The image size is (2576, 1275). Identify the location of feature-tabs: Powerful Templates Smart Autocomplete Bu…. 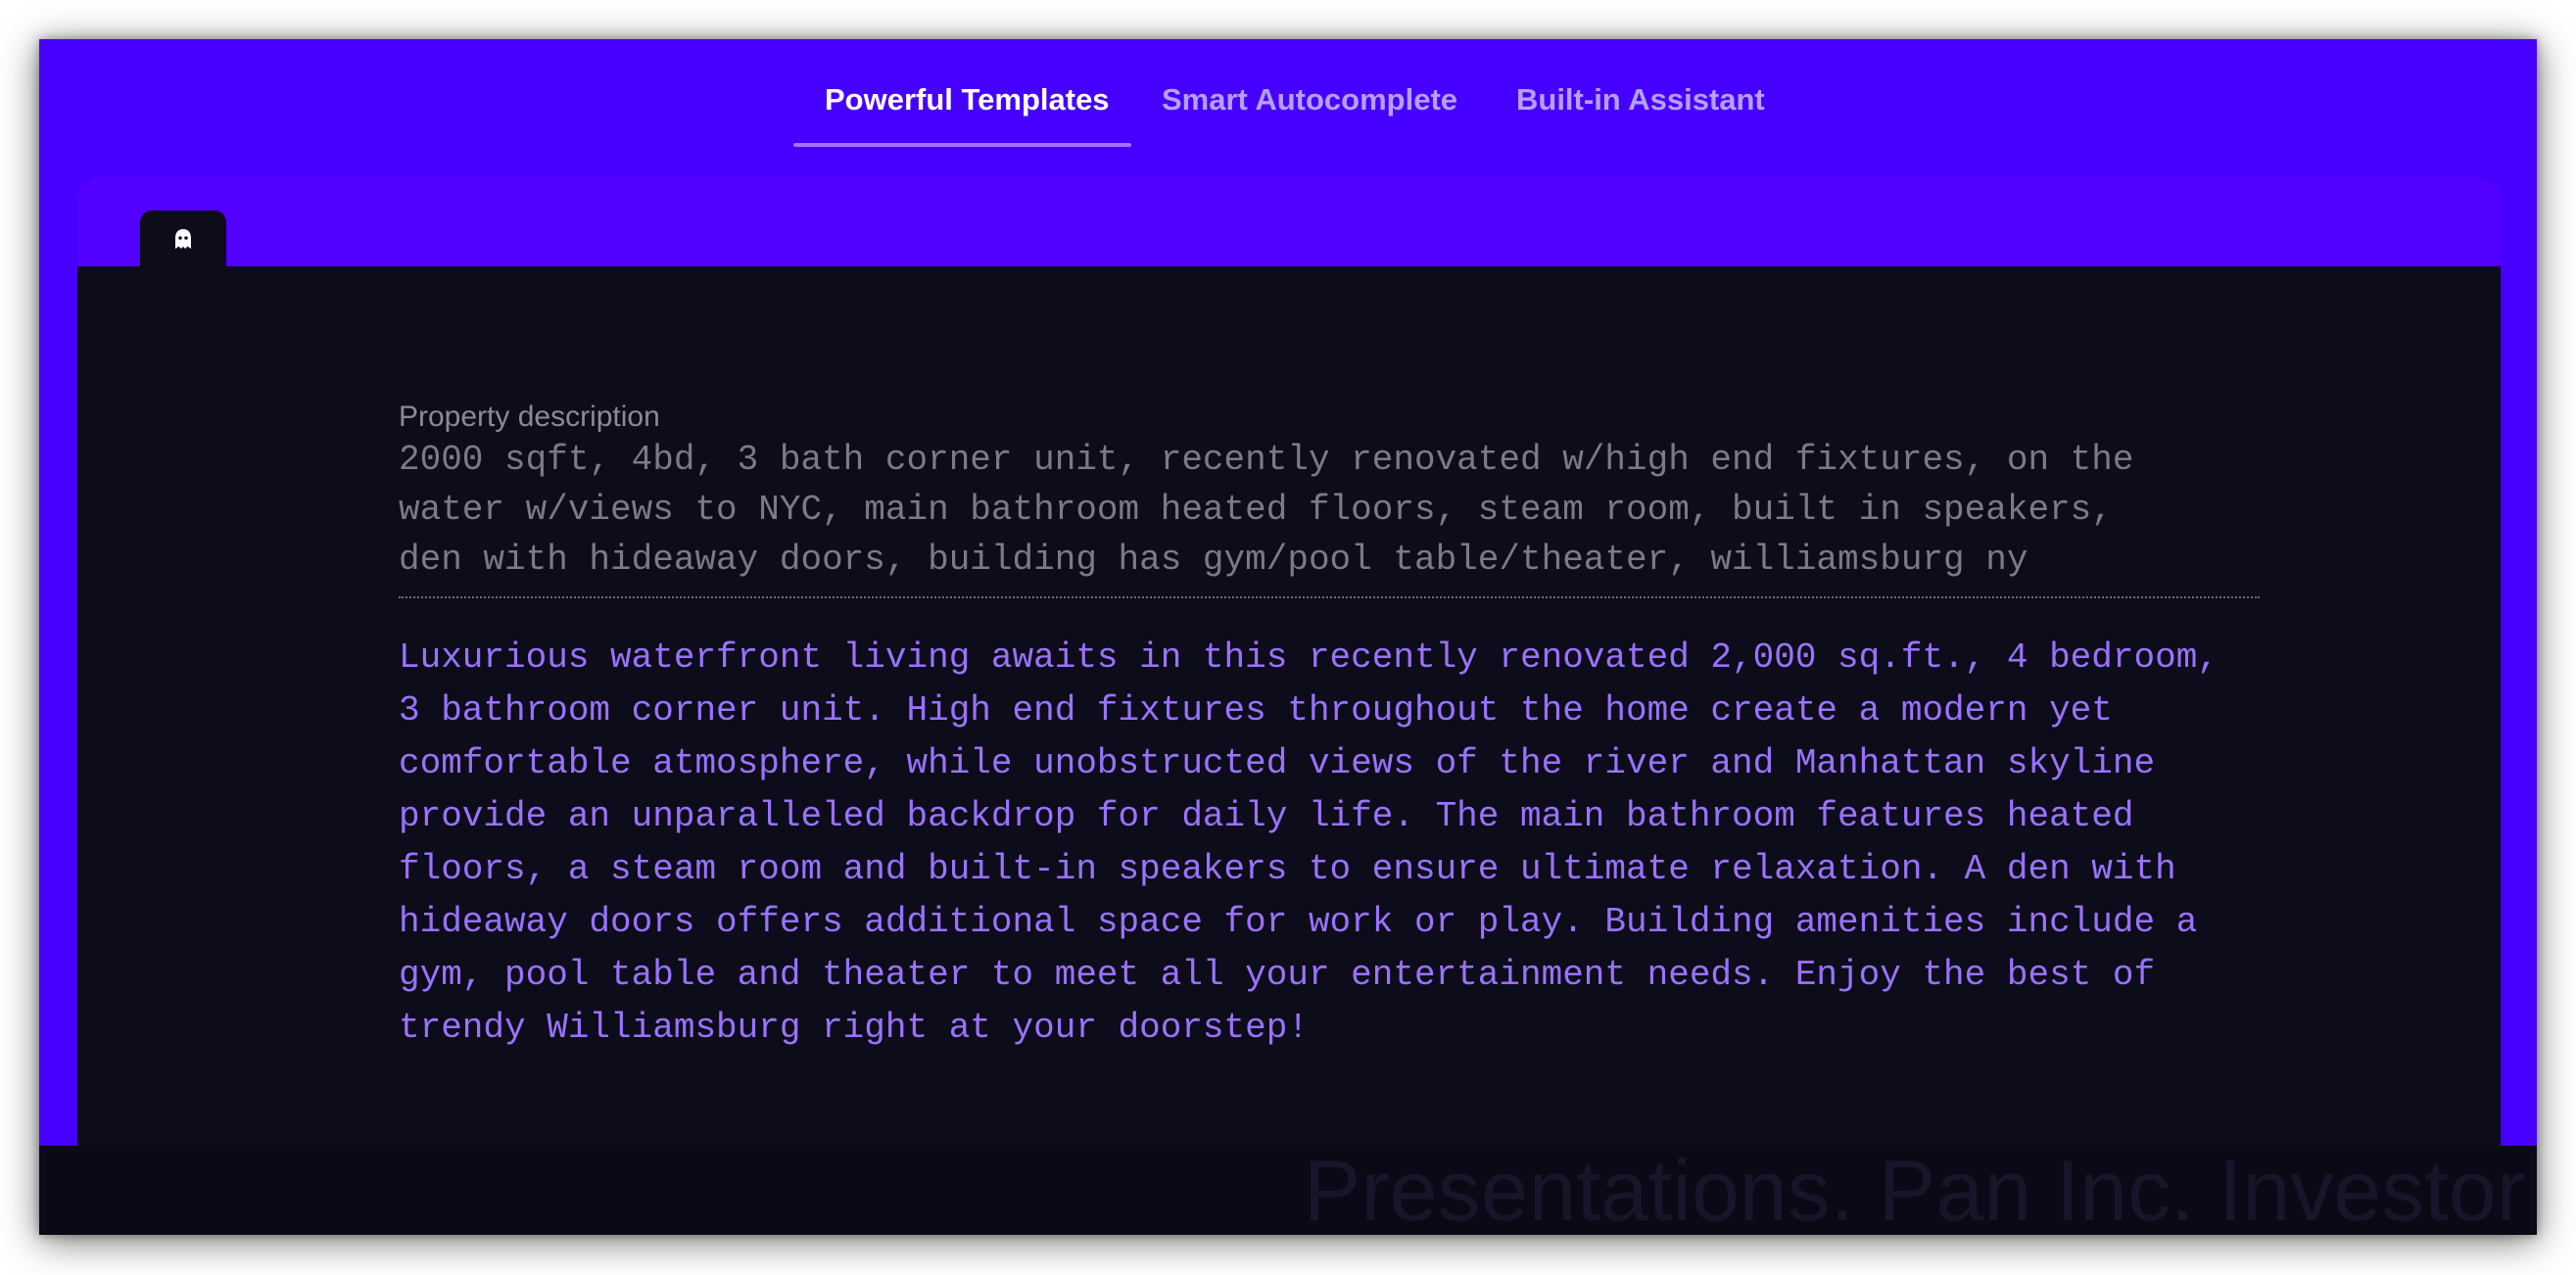
(1288, 98).